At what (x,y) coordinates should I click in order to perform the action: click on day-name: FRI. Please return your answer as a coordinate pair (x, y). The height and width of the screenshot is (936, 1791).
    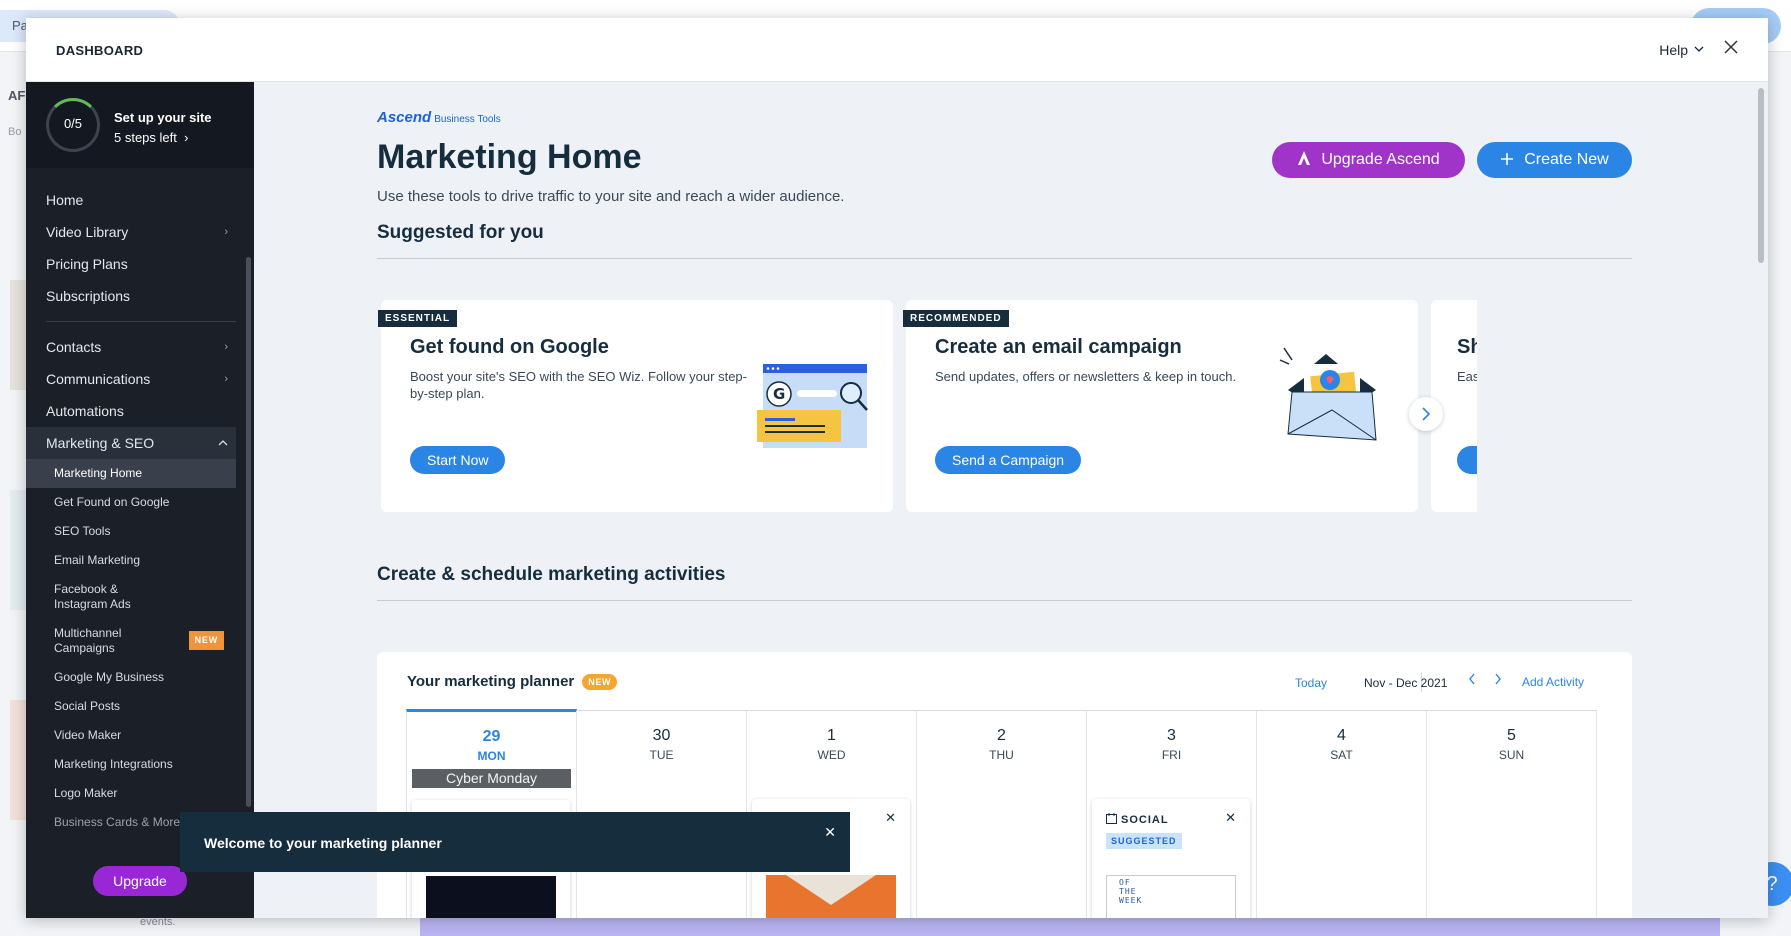
    Looking at the image, I should click on (1171, 755).